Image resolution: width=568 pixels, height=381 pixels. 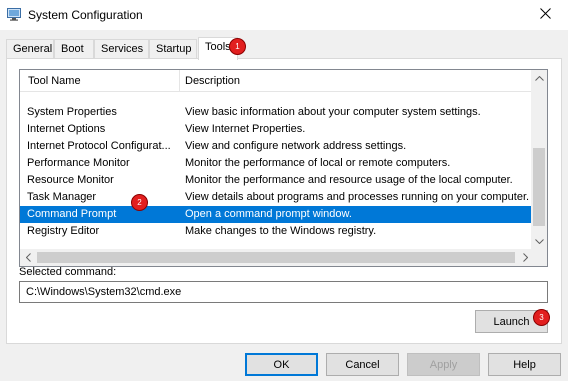 What do you see at coordinates (62, 197) in the screenshot?
I see `tool-name: Task Manager` at bounding box center [62, 197].